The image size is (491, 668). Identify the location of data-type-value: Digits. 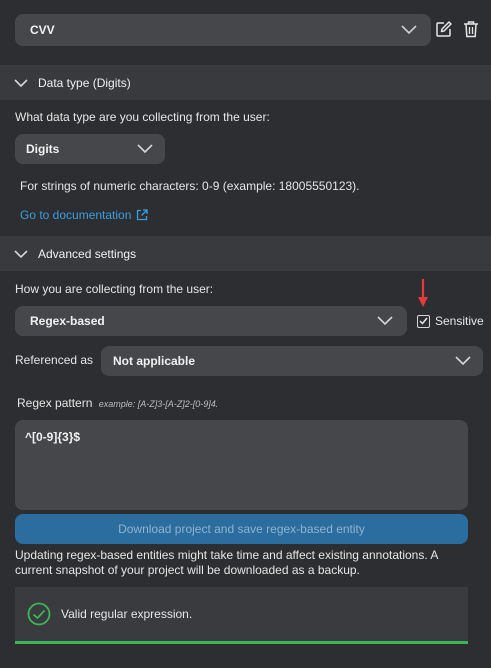
(43, 149).